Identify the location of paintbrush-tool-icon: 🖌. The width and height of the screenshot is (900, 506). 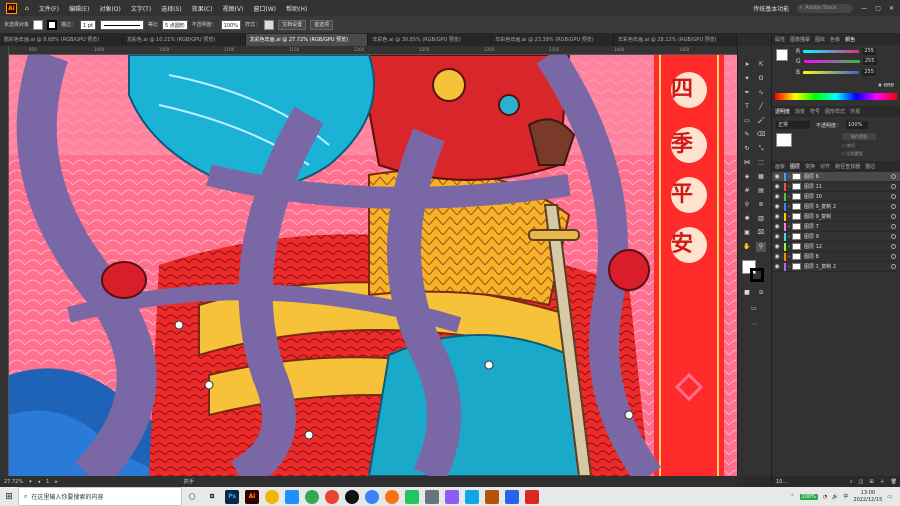
(761, 121).